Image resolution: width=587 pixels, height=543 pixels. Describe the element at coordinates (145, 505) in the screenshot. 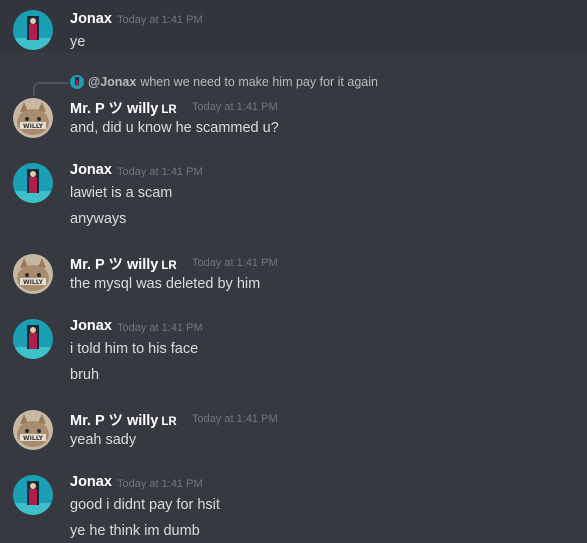

I see `message-text: good i didnt pay for hsit` at that location.